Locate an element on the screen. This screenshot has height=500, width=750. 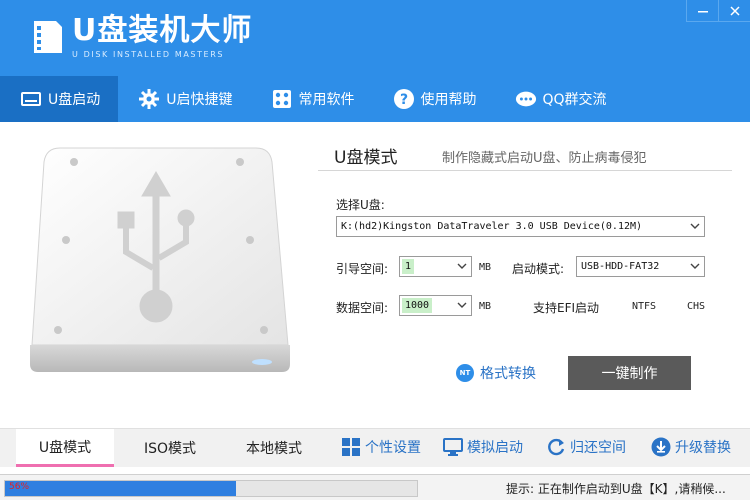
usb-drive-icon is located at coordinates (31, 99).